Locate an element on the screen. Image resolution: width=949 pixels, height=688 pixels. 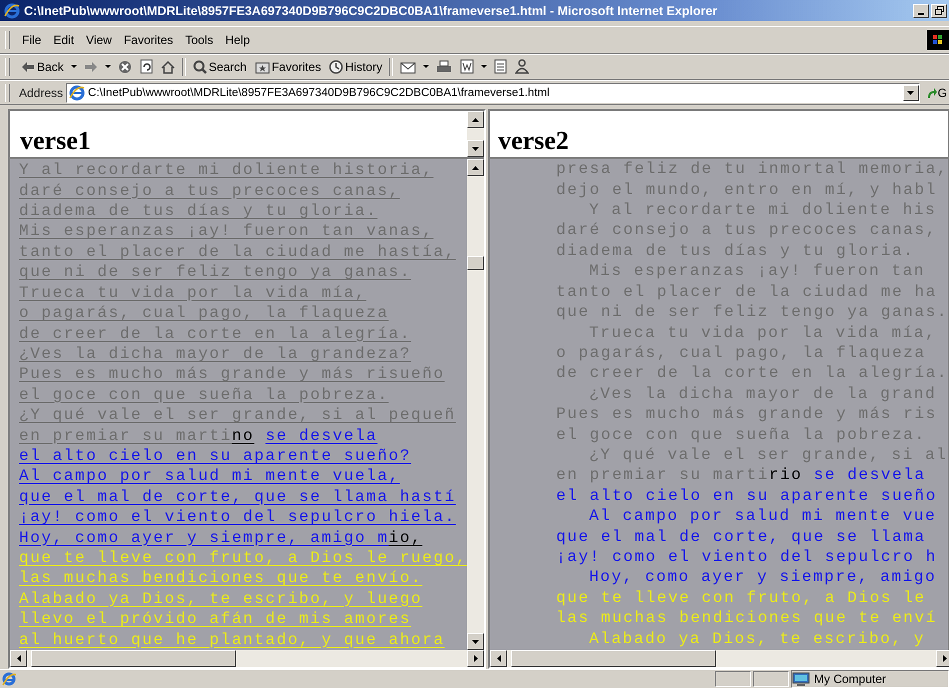
arrow-right-icon is located at coordinates (944, 658).